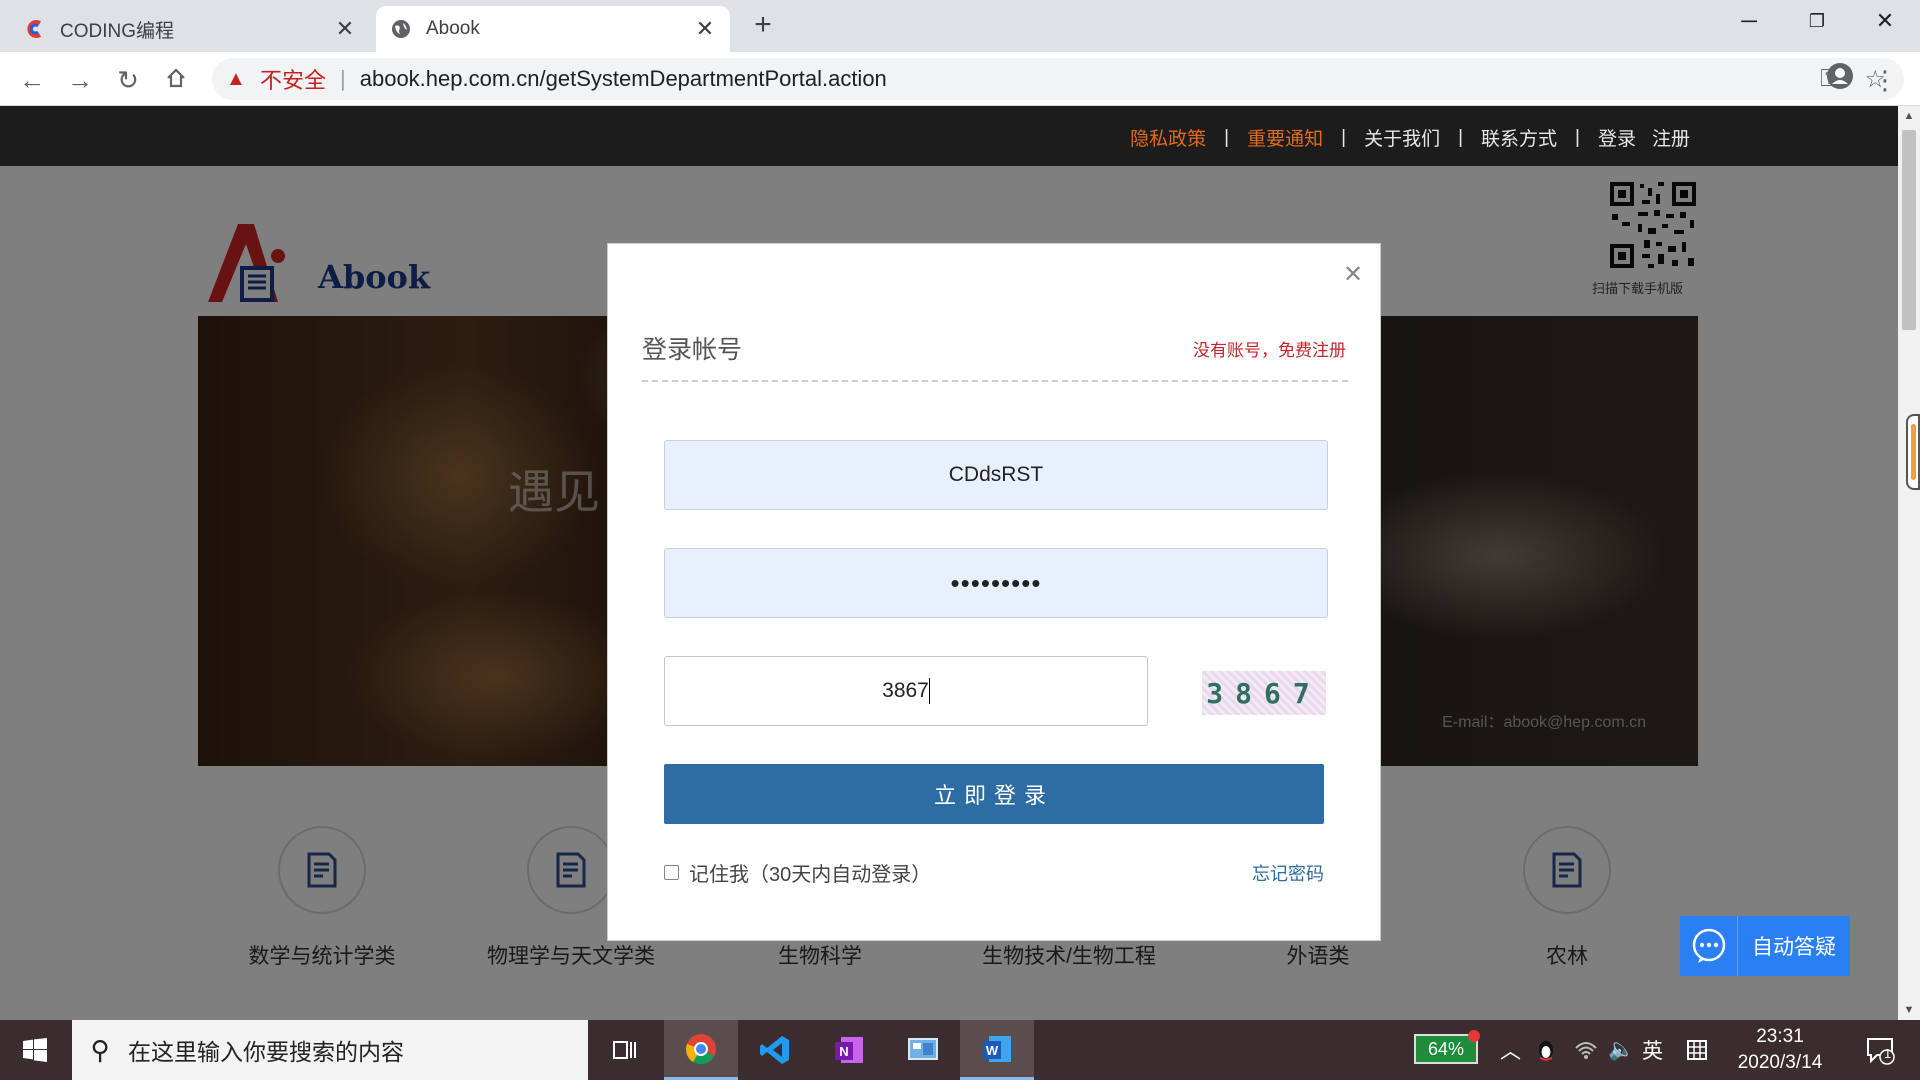  What do you see at coordinates (1586, 1050) in the screenshot?
I see `wifi-icon` at bounding box center [1586, 1050].